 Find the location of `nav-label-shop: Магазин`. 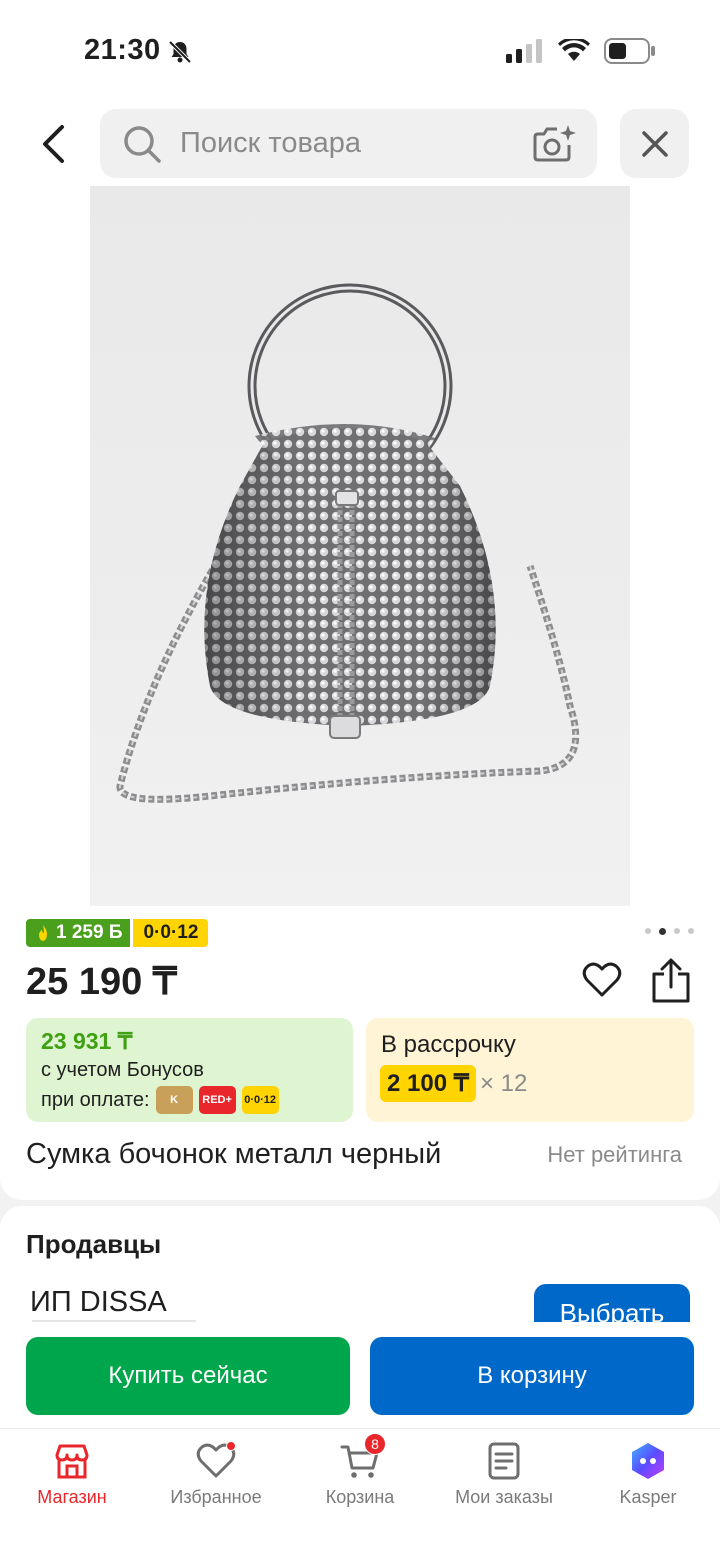

nav-label-shop: Магазин is located at coordinates (72, 1497).